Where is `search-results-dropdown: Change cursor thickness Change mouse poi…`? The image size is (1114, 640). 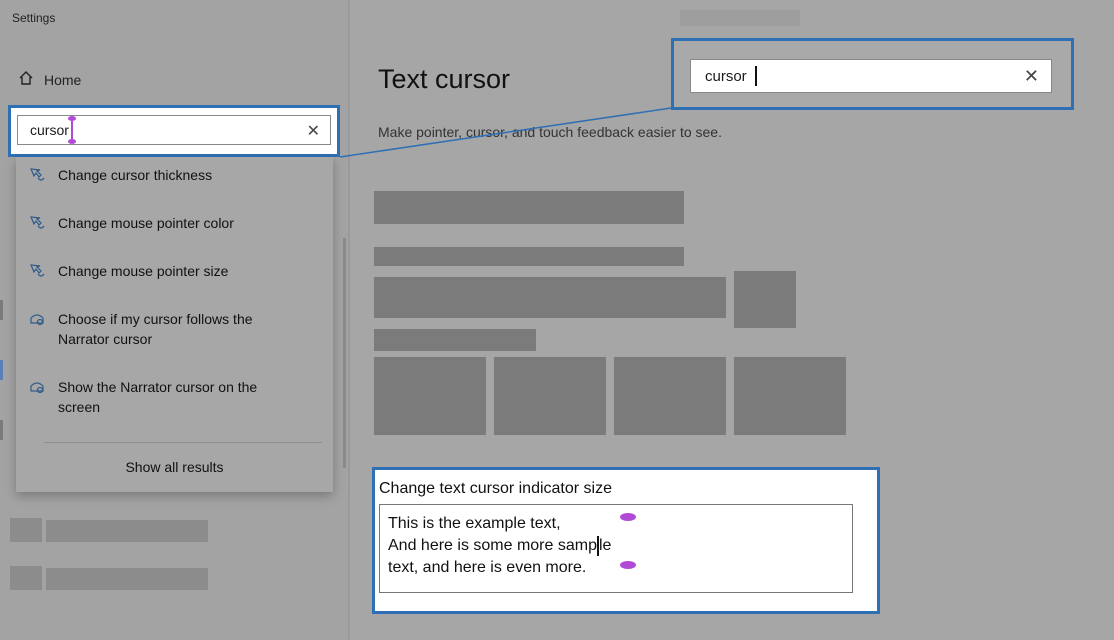
search-results-dropdown: Change cursor thickness Change mouse poi… is located at coordinates (174, 324).